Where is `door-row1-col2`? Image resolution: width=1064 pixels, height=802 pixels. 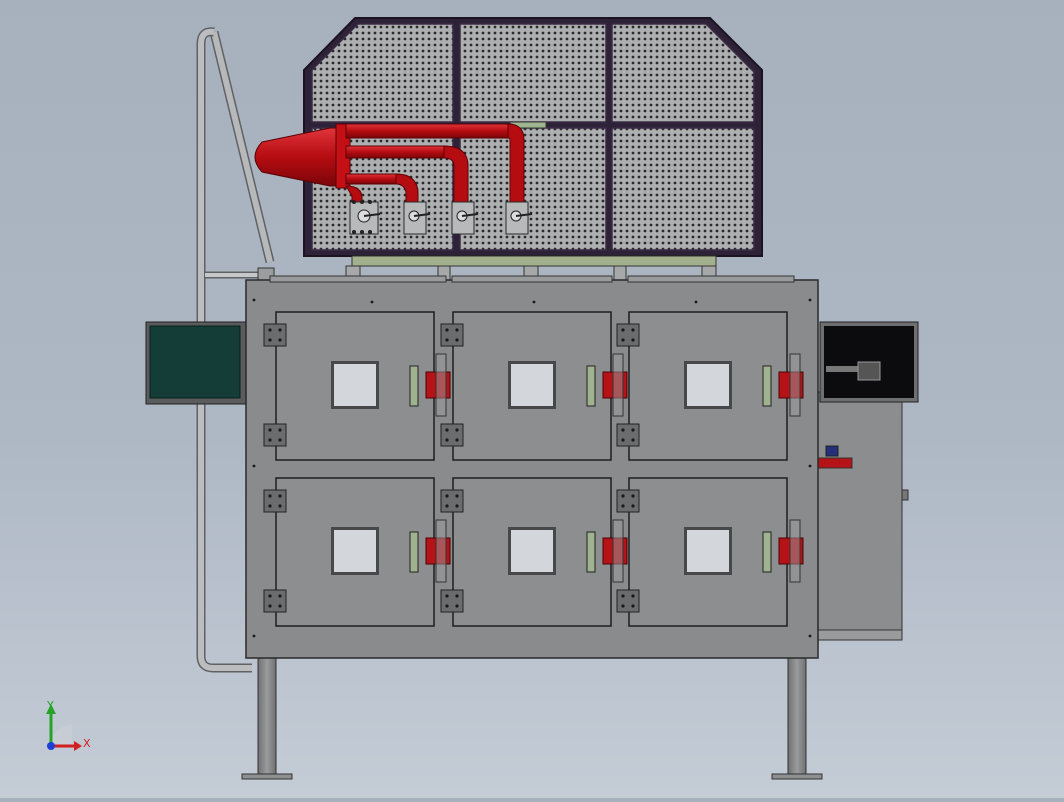
door-row1-col2 is located at coordinates (534, 386).